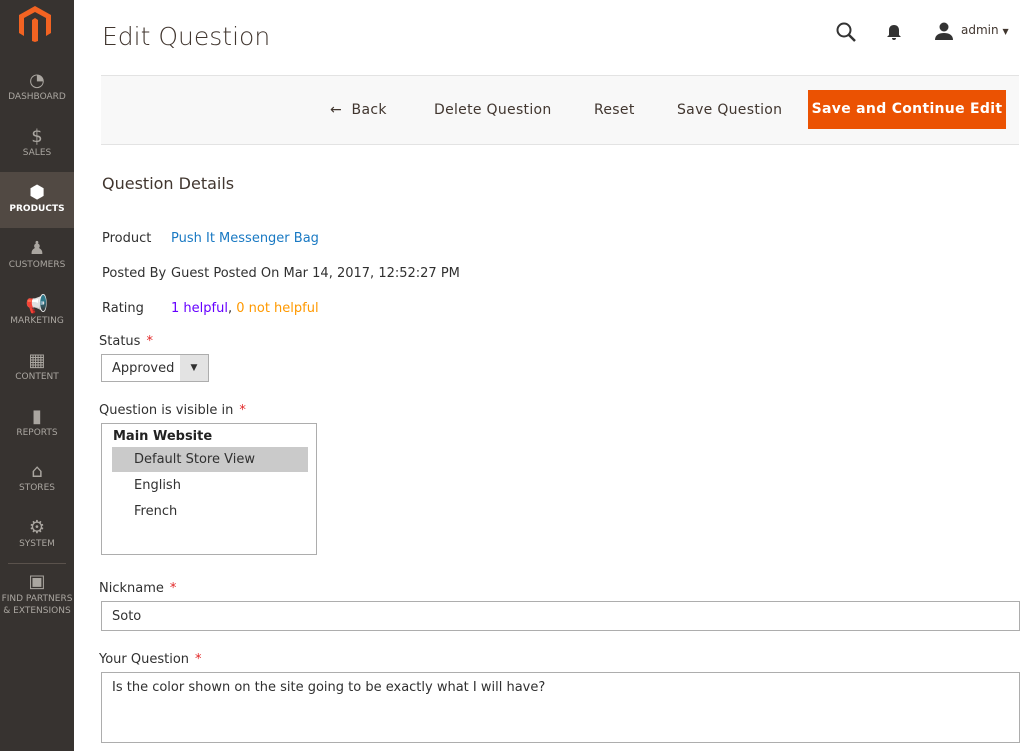 Image resolution: width=1035 pixels, height=751 pixels. I want to click on sidebar-item-label: SALES, so click(37, 153).